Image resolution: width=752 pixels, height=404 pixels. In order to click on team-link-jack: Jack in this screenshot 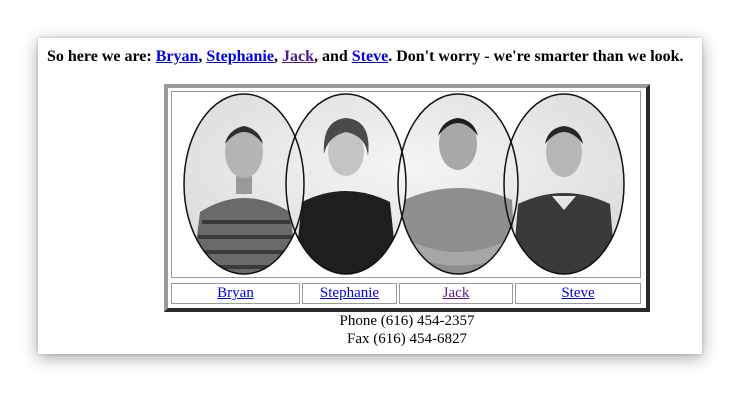, I will do `click(456, 293)`.